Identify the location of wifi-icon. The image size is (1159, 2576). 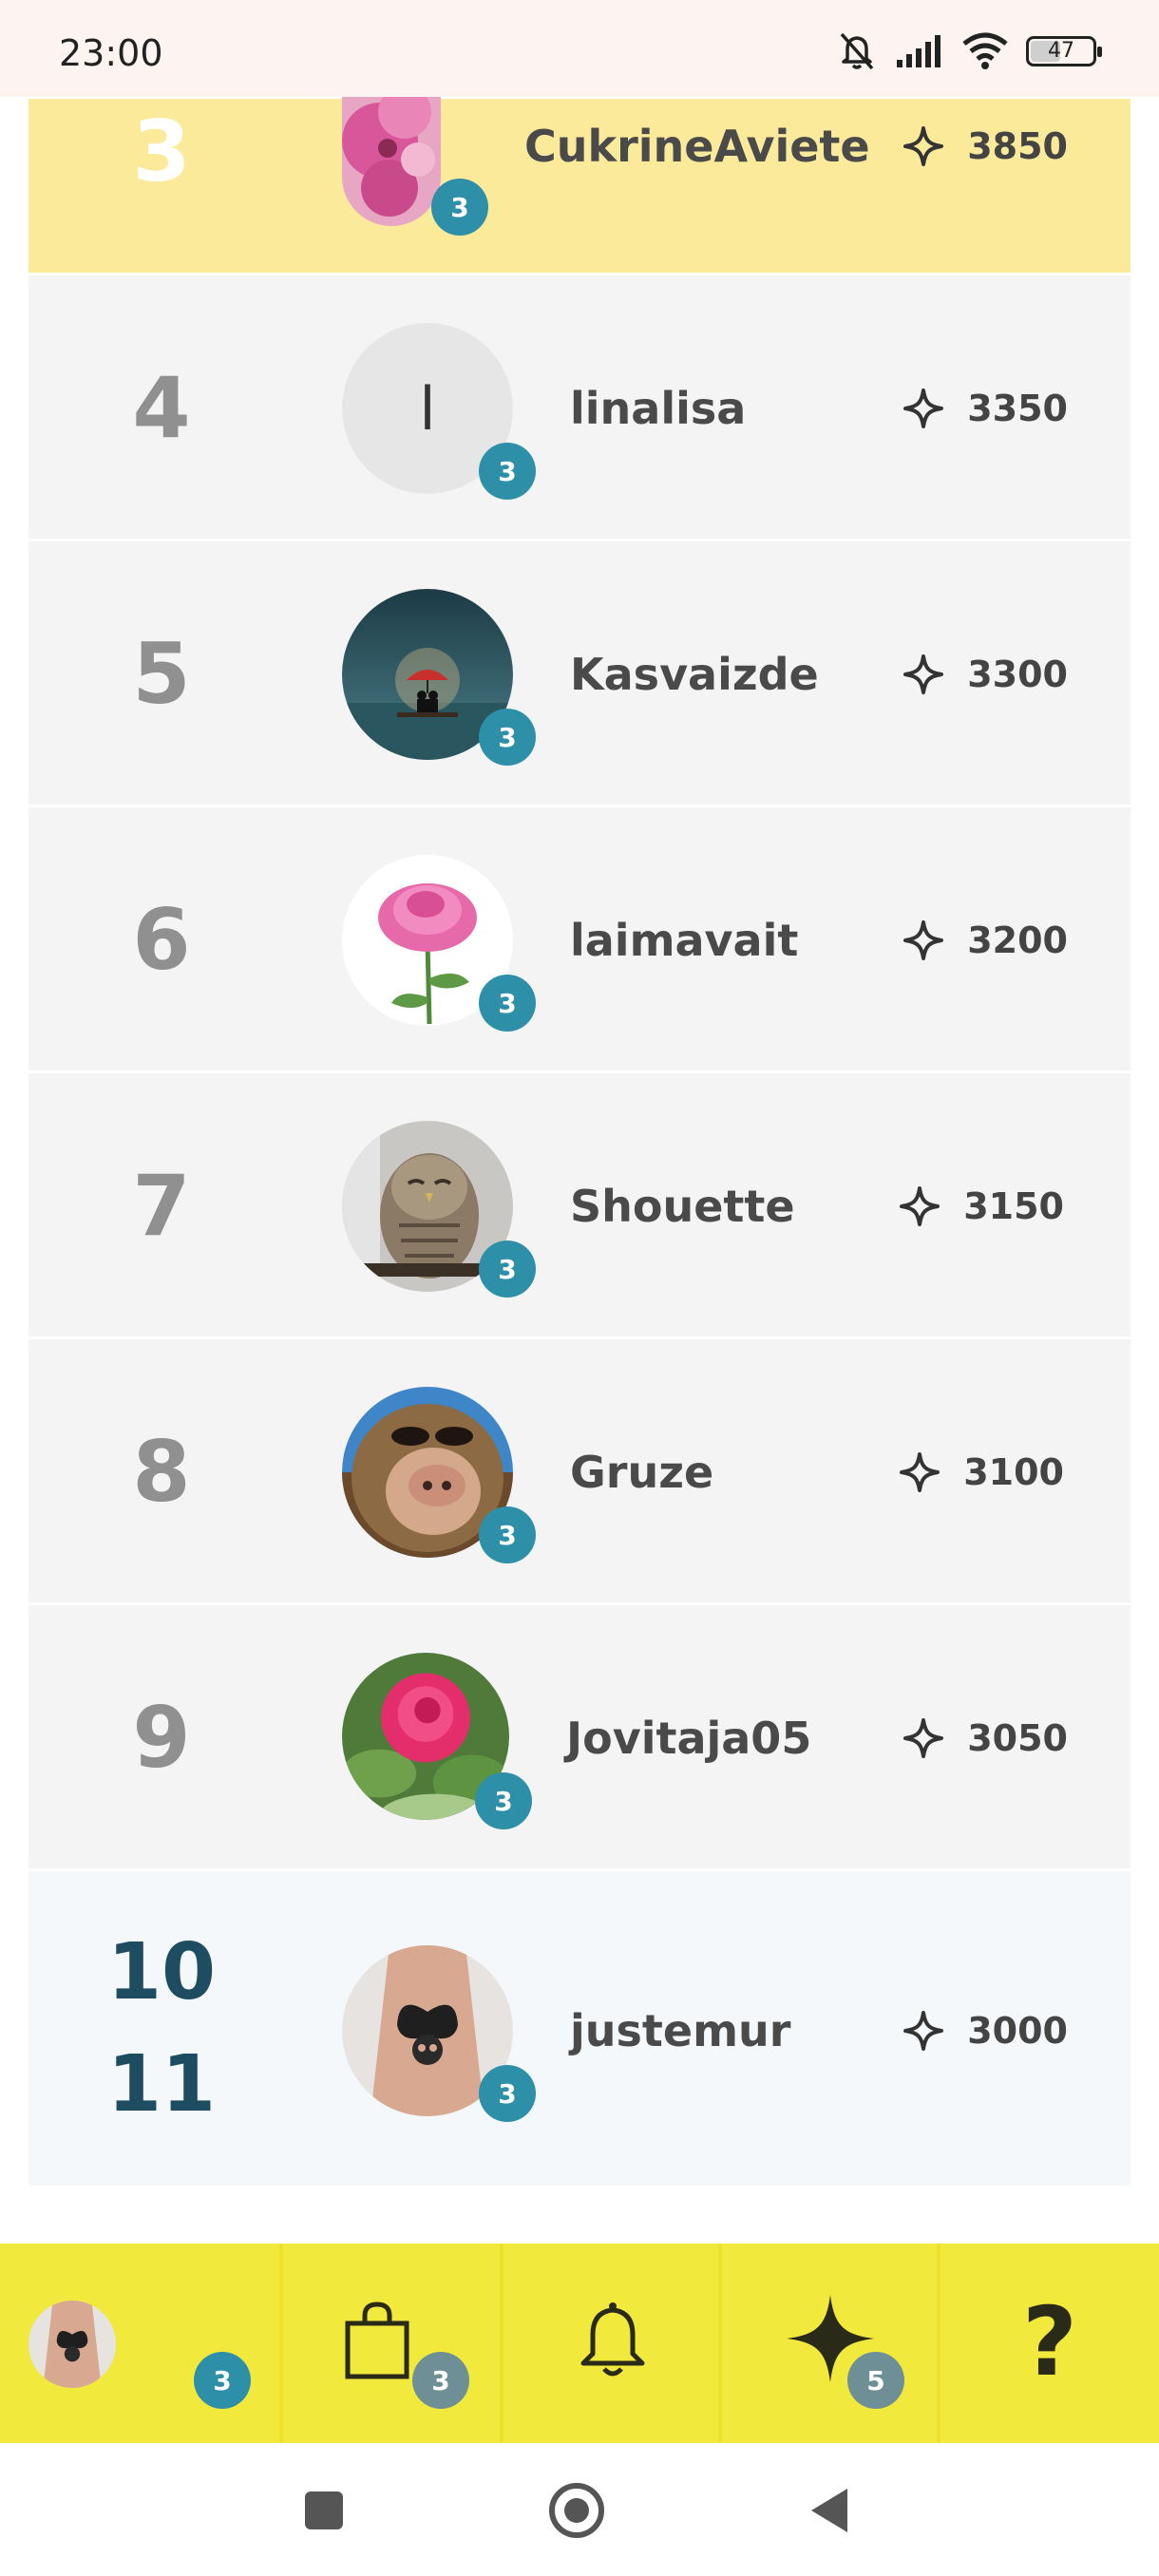
(985, 50).